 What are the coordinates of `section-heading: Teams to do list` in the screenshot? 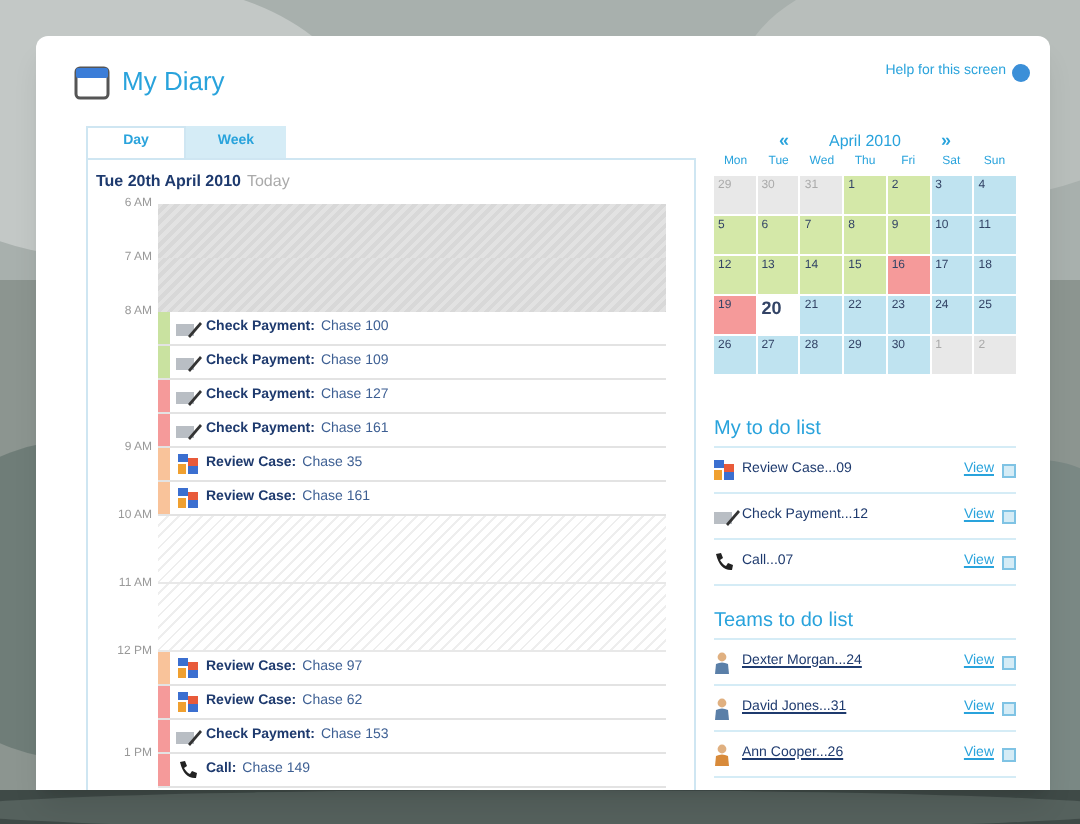 It's located at (865, 623).